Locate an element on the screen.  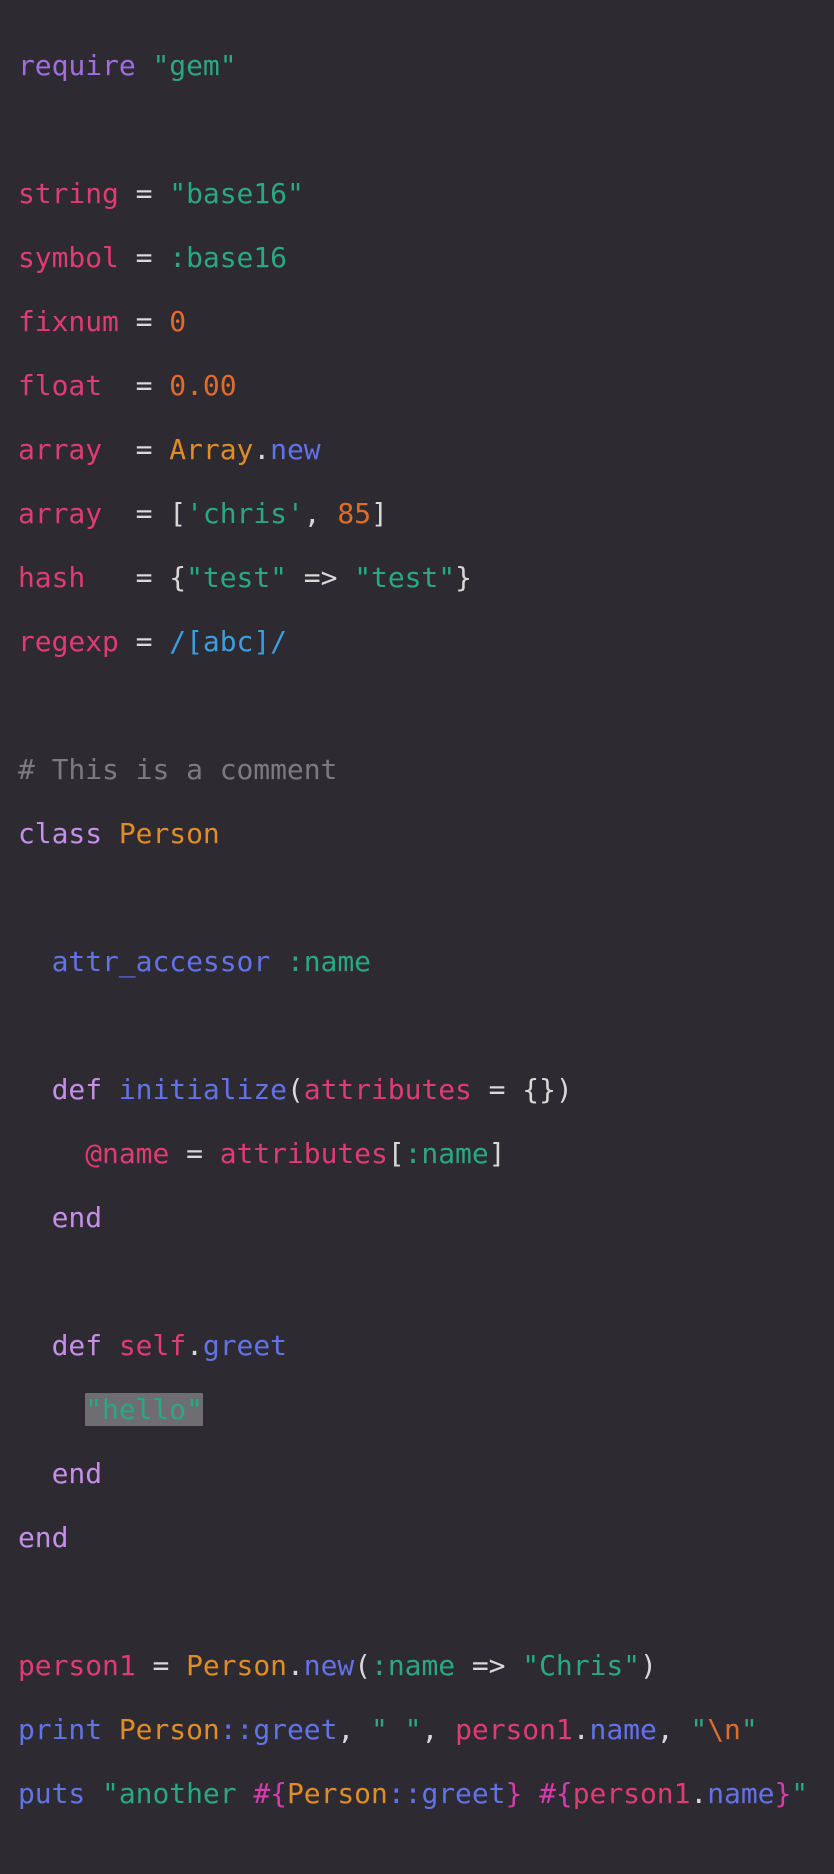
variable-float: float is located at coordinates (60, 385).